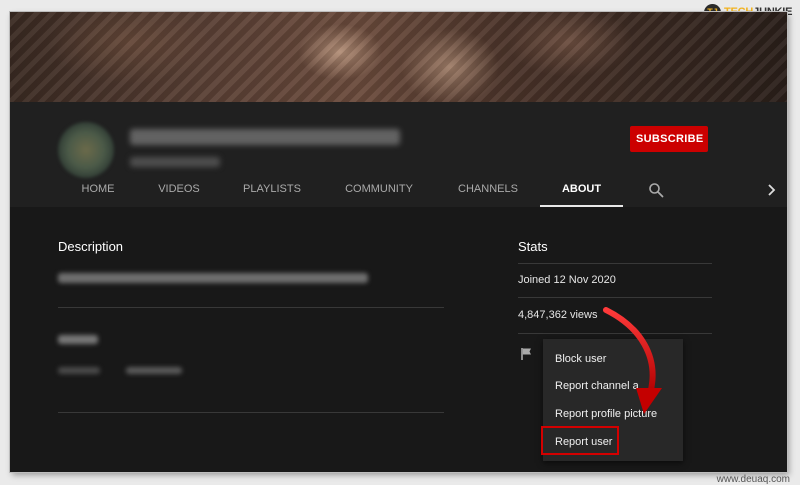 The height and width of the screenshot is (485, 800). I want to click on joined-date: Joined 12 Nov 2020, so click(567, 280).